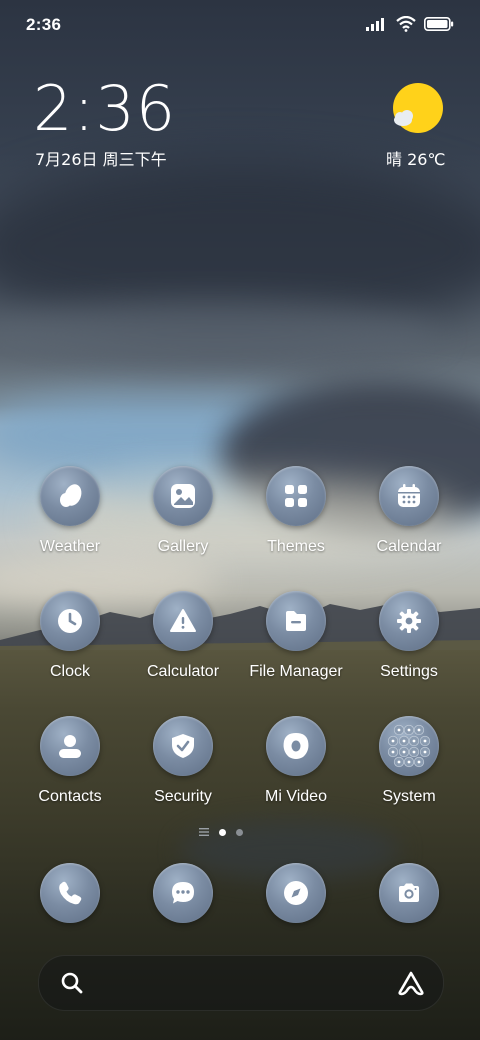 The height and width of the screenshot is (1040, 480). Describe the element at coordinates (296, 770) in the screenshot. I see `app-mi-video: Mi Video` at that location.